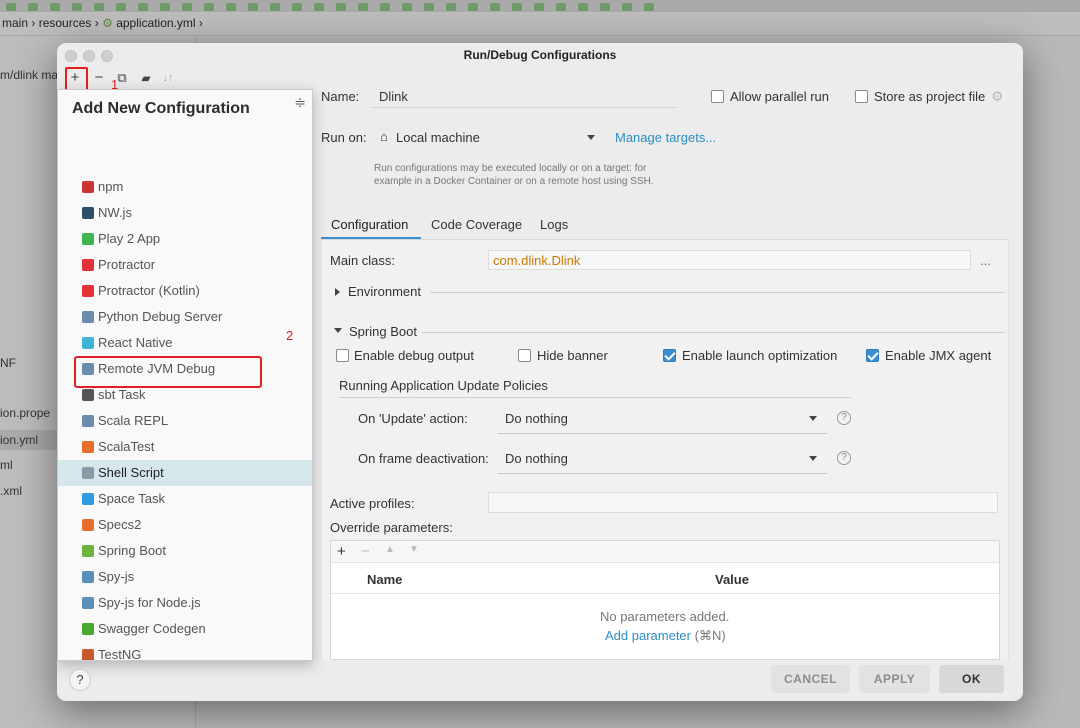 The width and height of the screenshot is (1080, 728). What do you see at coordinates (116, 576) in the screenshot?
I see `config-type-label: Spy-js` at bounding box center [116, 576].